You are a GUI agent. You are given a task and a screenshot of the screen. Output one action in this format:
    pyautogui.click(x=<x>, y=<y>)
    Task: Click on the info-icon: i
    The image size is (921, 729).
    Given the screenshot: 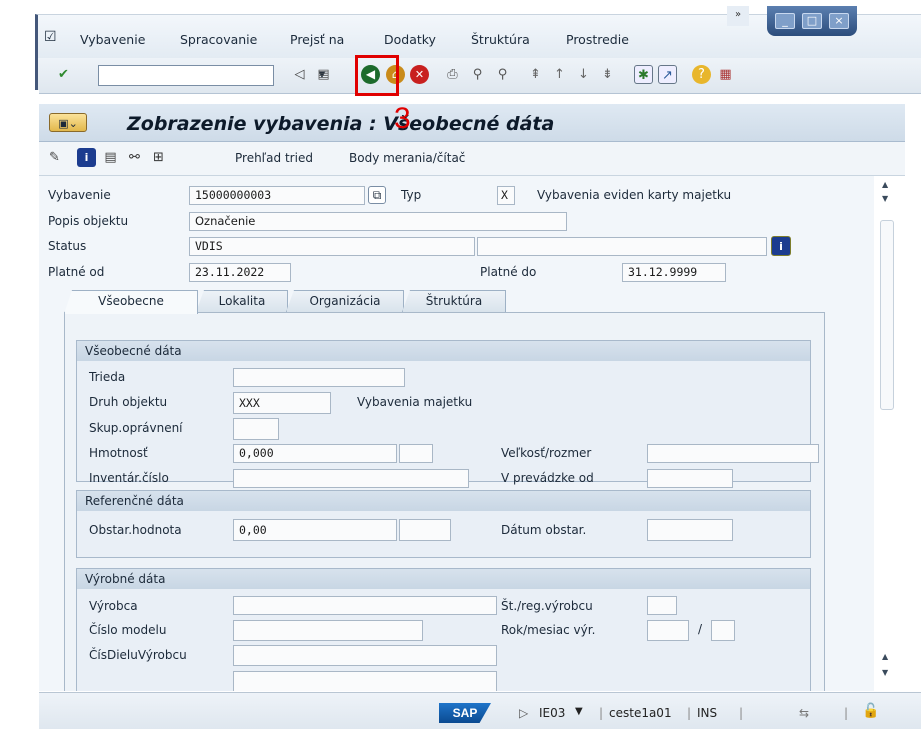 What is the action you would take?
    pyautogui.click(x=86, y=157)
    